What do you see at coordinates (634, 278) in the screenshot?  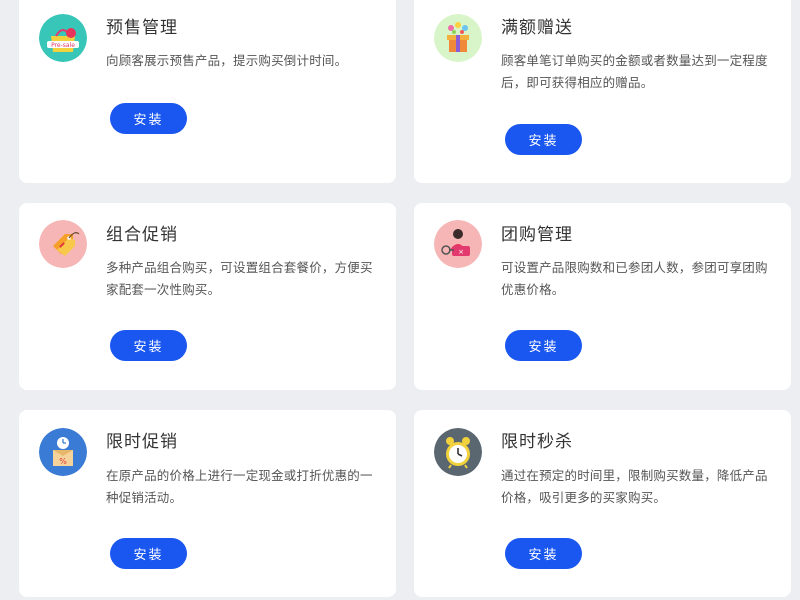 I see `plugin-description: 可设置产品限购数和已参团人数，参团可享团购优惠价格。` at bounding box center [634, 278].